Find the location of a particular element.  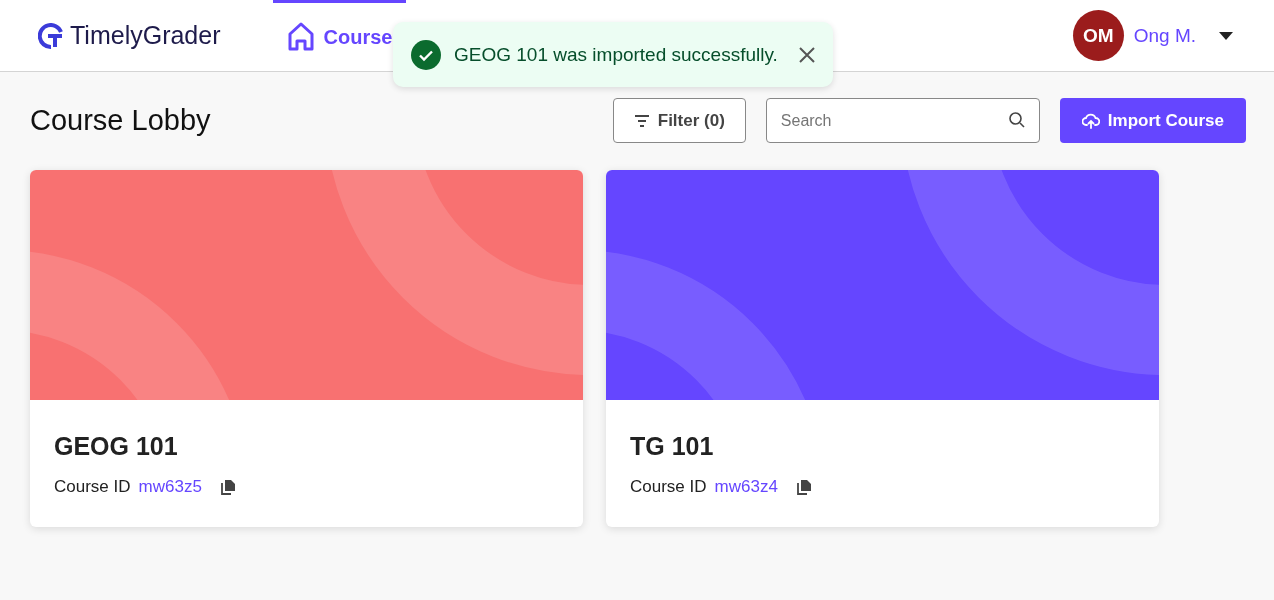

import-button: Import Course is located at coordinates (1152, 120).